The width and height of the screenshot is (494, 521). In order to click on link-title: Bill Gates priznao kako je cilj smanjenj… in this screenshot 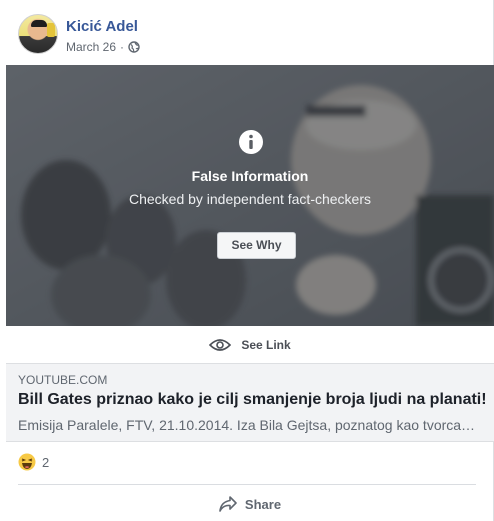, I will do `click(252, 400)`.